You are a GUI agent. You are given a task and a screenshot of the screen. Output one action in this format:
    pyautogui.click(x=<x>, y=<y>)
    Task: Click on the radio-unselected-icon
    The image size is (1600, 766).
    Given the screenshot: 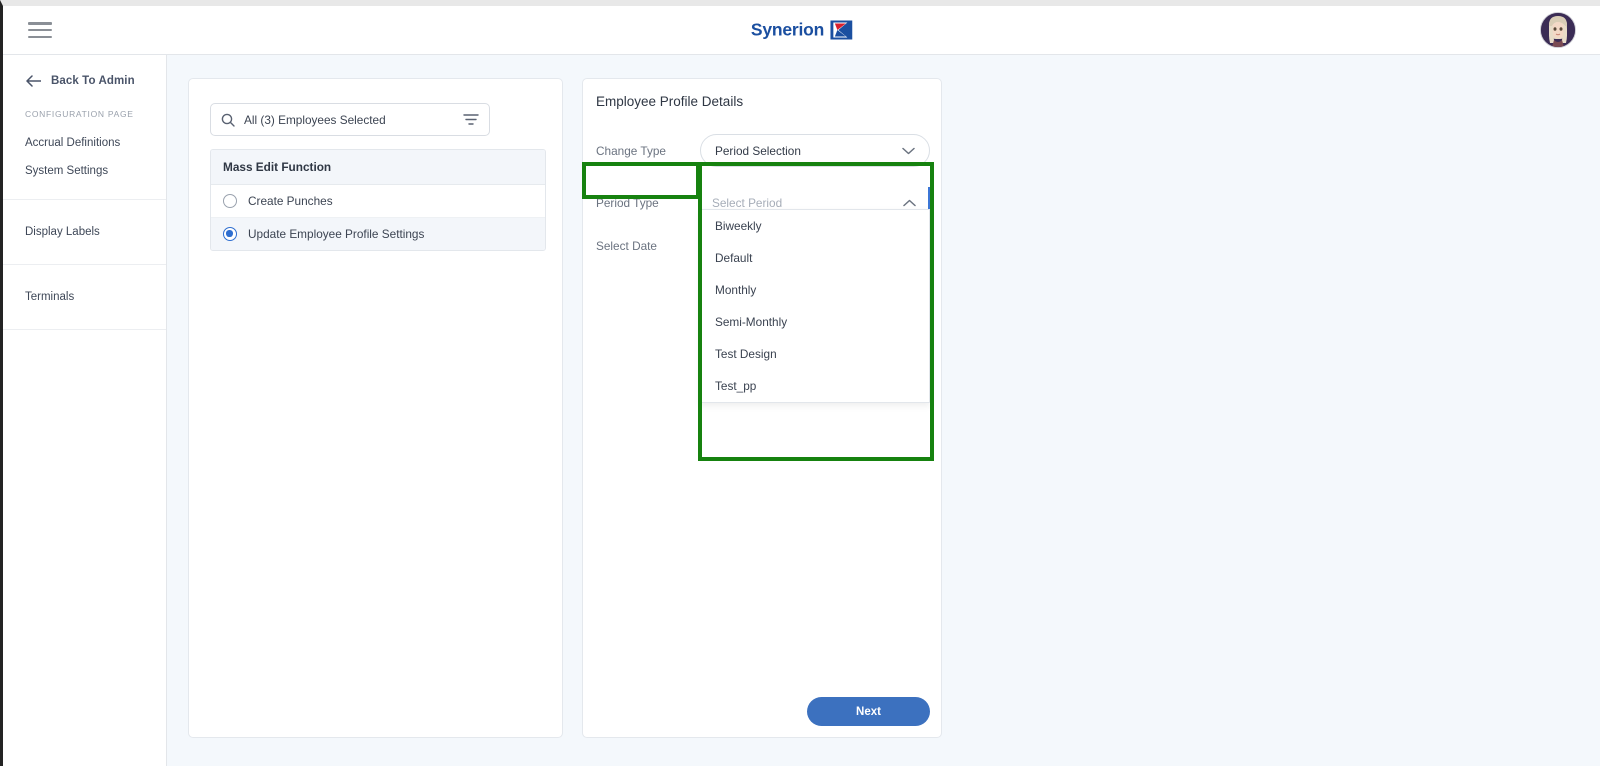 What is the action you would take?
    pyautogui.click(x=230, y=201)
    